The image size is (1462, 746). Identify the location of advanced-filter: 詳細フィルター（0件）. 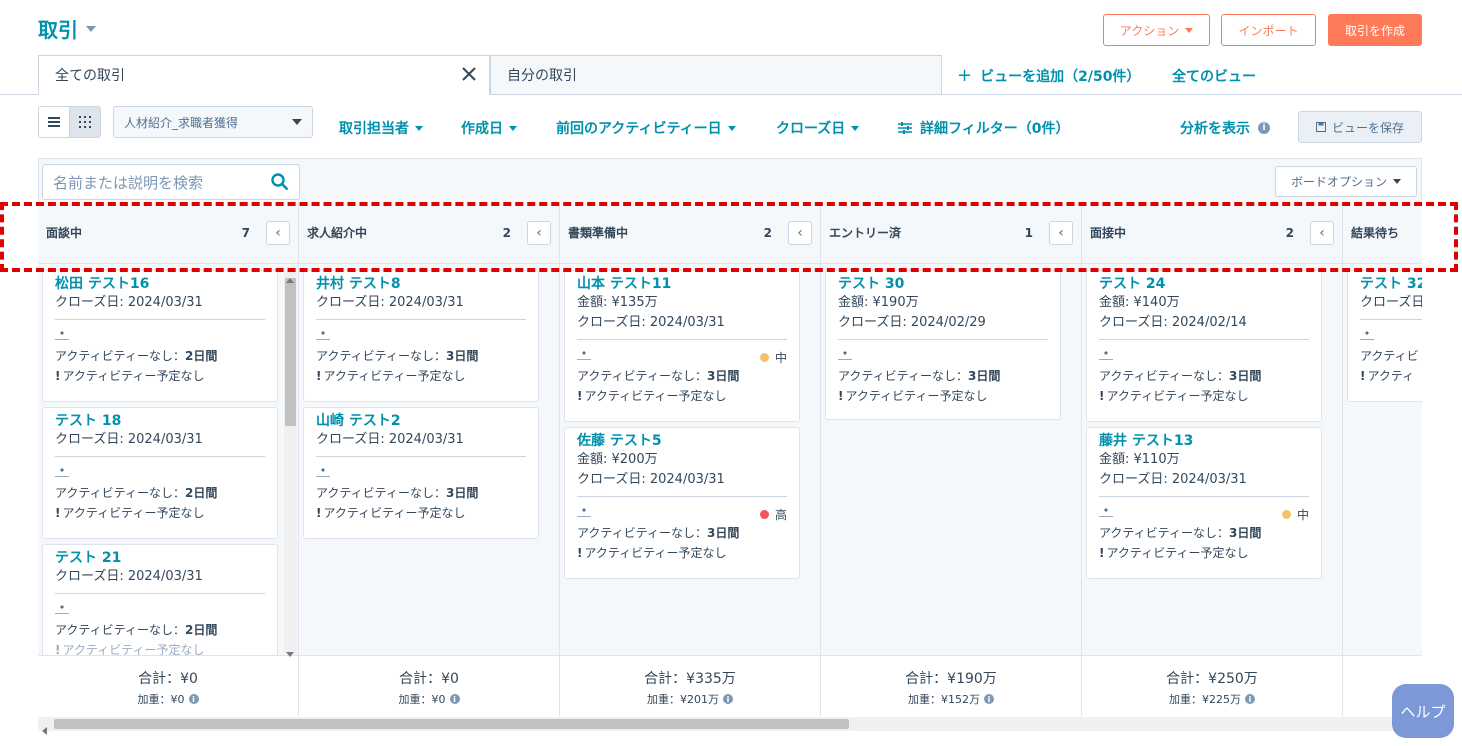
(983, 128).